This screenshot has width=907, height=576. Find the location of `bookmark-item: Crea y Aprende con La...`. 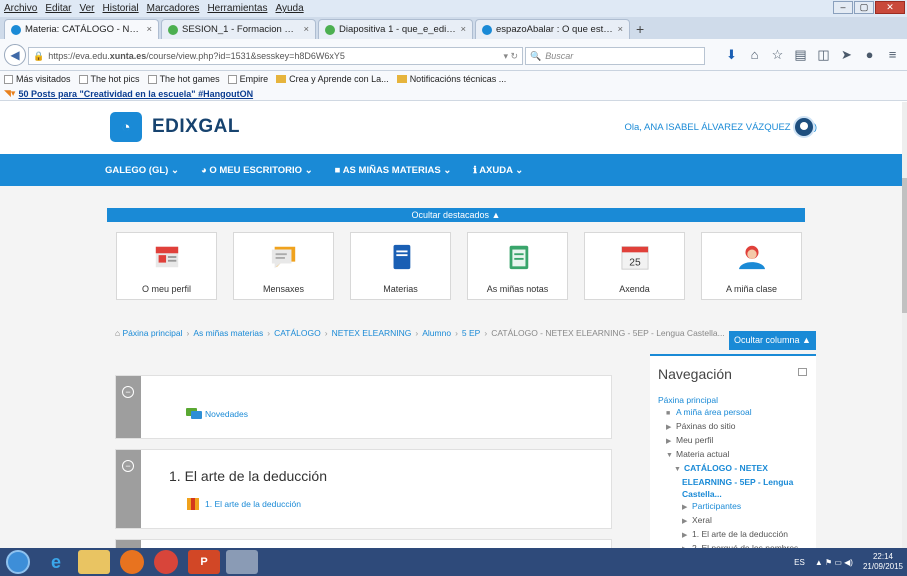

bookmark-item: Crea y Aprende con La... is located at coordinates (332, 79).